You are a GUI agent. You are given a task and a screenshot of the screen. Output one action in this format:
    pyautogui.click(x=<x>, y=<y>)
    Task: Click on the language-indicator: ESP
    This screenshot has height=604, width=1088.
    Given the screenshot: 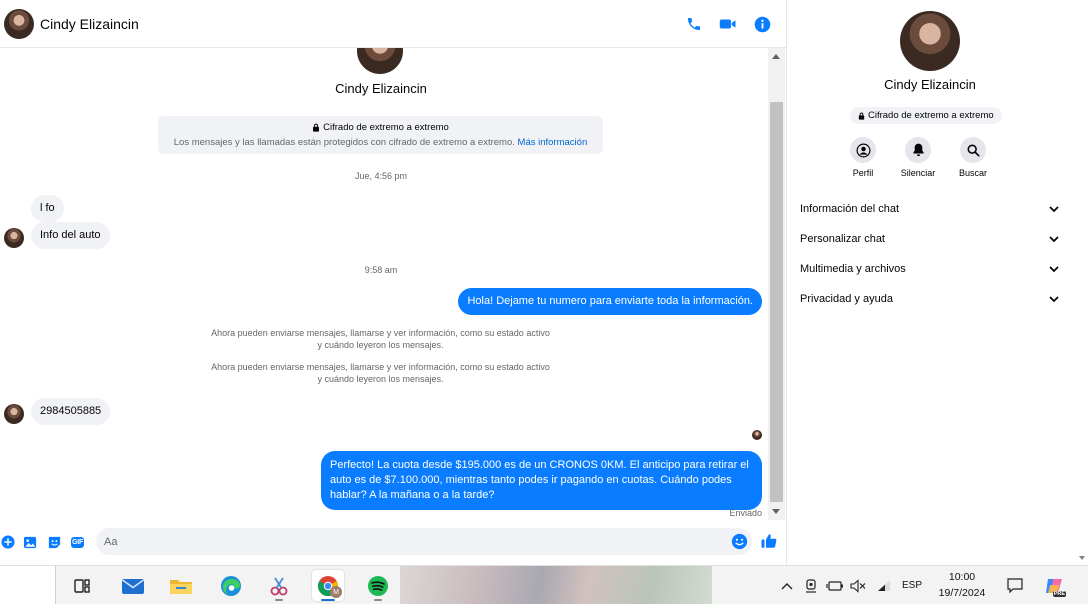 What is the action you would take?
    pyautogui.click(x=912, y=585)
    